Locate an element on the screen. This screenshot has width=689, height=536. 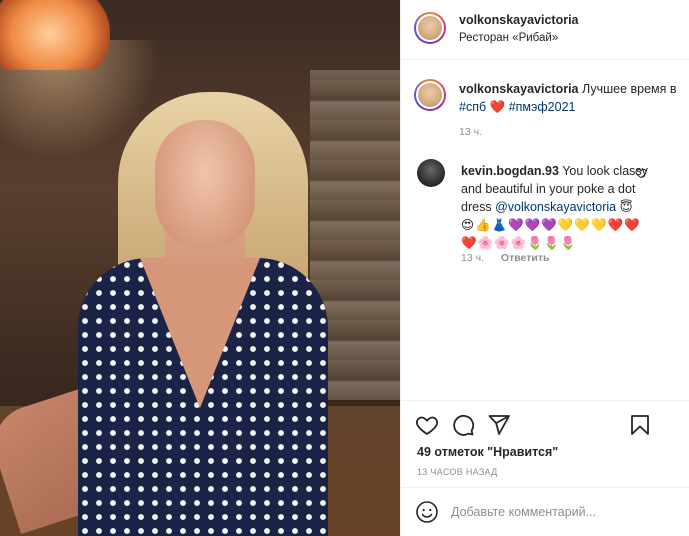
commenter-avatar is located at coordinates (431, 173).